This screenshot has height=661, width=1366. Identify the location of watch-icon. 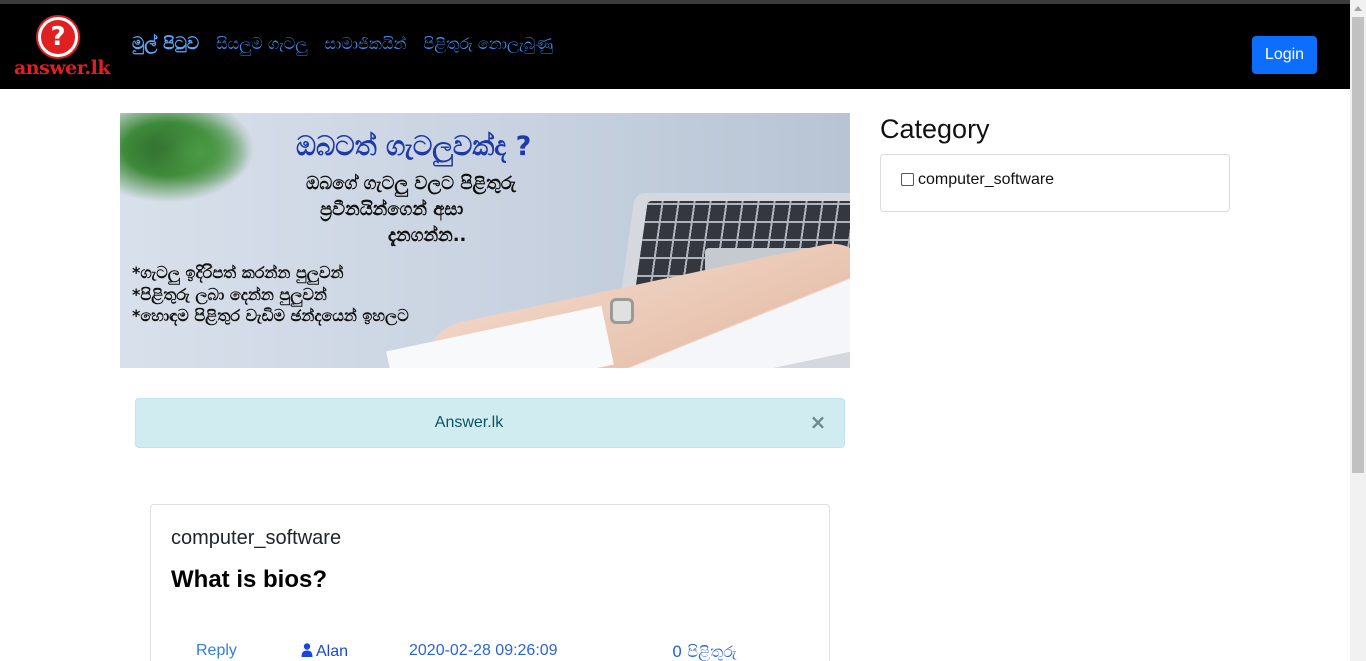
(622, 311).